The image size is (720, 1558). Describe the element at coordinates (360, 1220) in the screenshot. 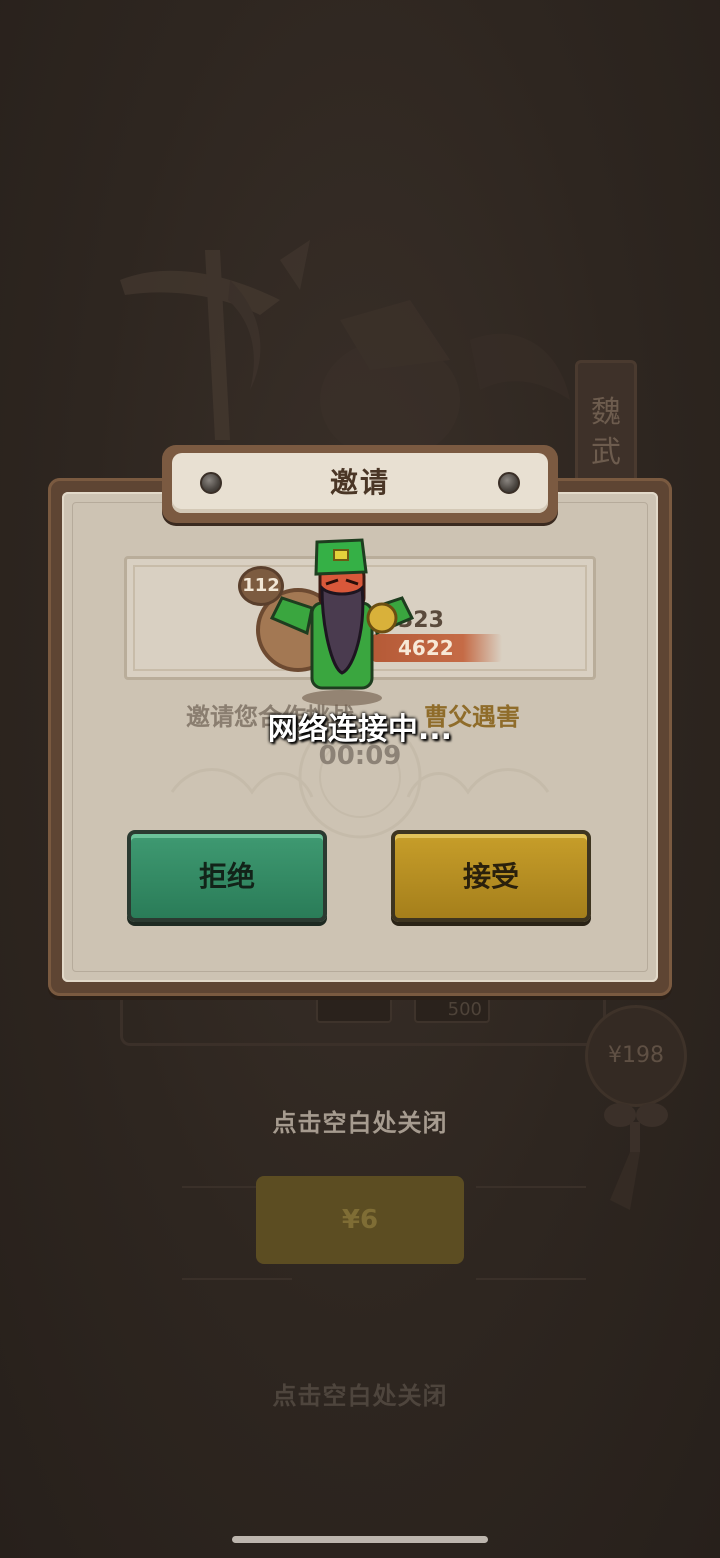

I see `buy-button-background: ¥6` at that location.